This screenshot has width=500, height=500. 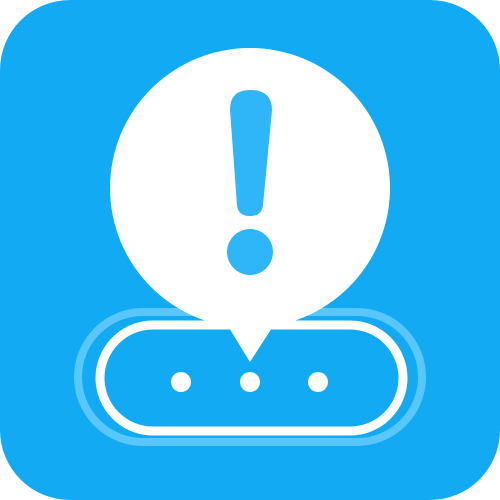 I want to click on exclamation-dot, so click(x=250, y=252).